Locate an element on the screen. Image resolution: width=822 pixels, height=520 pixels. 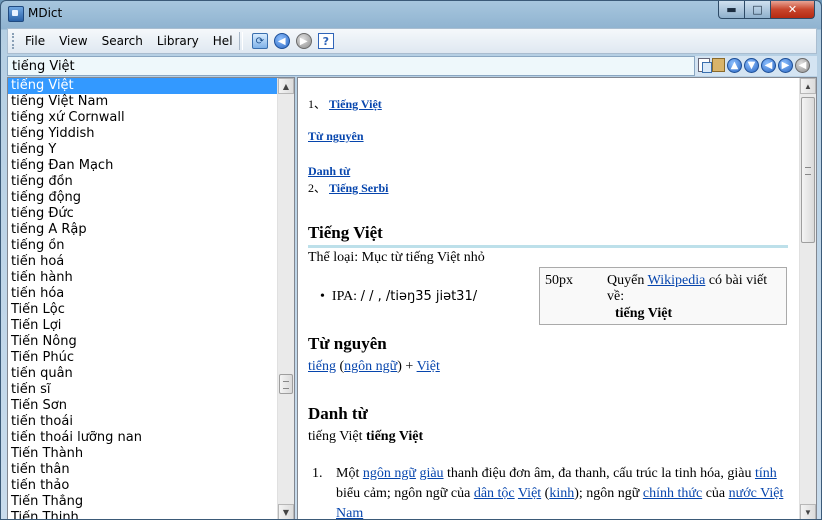
copy-icon is located at coordinates (705, 65).